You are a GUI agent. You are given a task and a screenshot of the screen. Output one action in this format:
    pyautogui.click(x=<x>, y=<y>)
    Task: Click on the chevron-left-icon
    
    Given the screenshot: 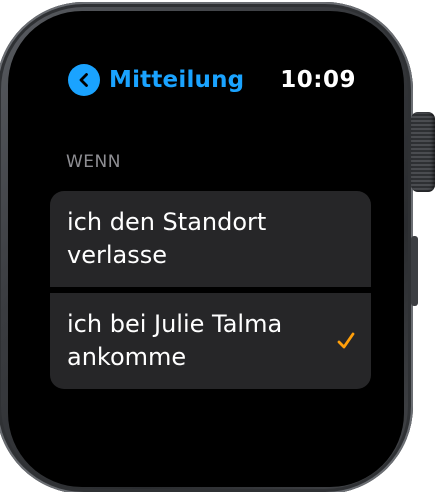 What is the action you would take?
    pyautogui.click(x=84, y=80)
    